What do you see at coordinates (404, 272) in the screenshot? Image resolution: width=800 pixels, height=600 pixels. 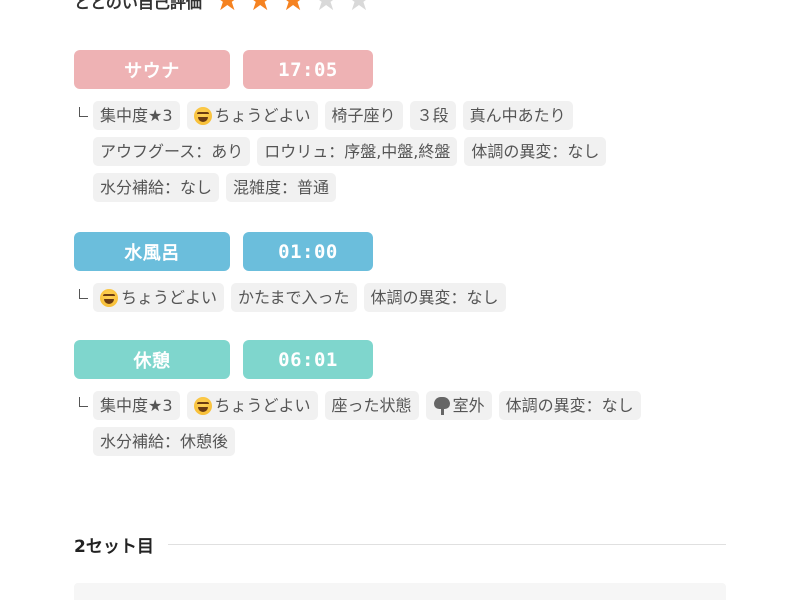 I see `water-bath-section: 水風呂 01:00 ちょうどよい かたまで入った 体調の異変：なし` at bounding box center [404, 272].